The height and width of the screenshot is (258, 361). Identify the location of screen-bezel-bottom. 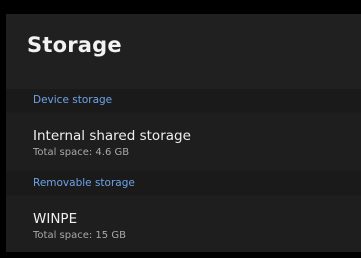
(180, 255).